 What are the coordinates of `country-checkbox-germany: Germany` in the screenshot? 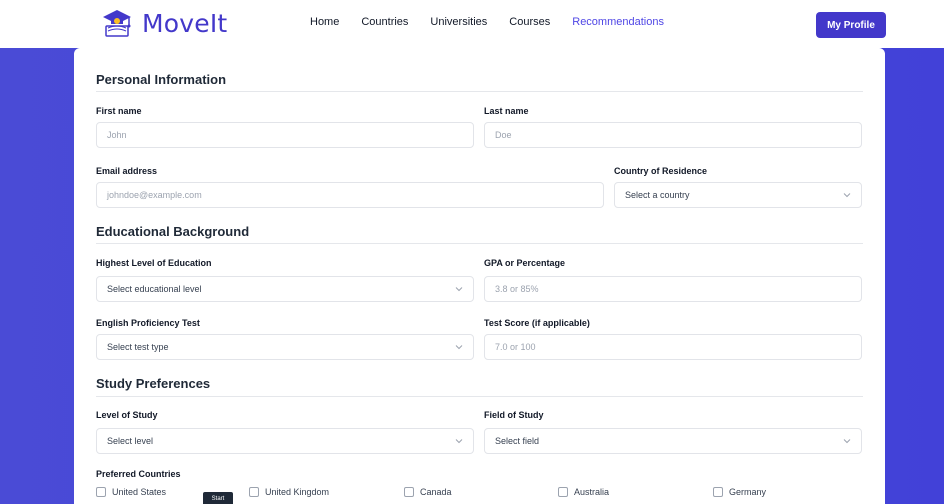 It's located at (739, 492).